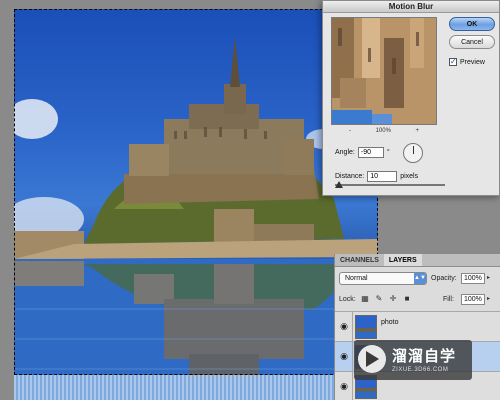  I want to click on lock-controls: ▦ ✎ ✛ ■, so click(386, 299).